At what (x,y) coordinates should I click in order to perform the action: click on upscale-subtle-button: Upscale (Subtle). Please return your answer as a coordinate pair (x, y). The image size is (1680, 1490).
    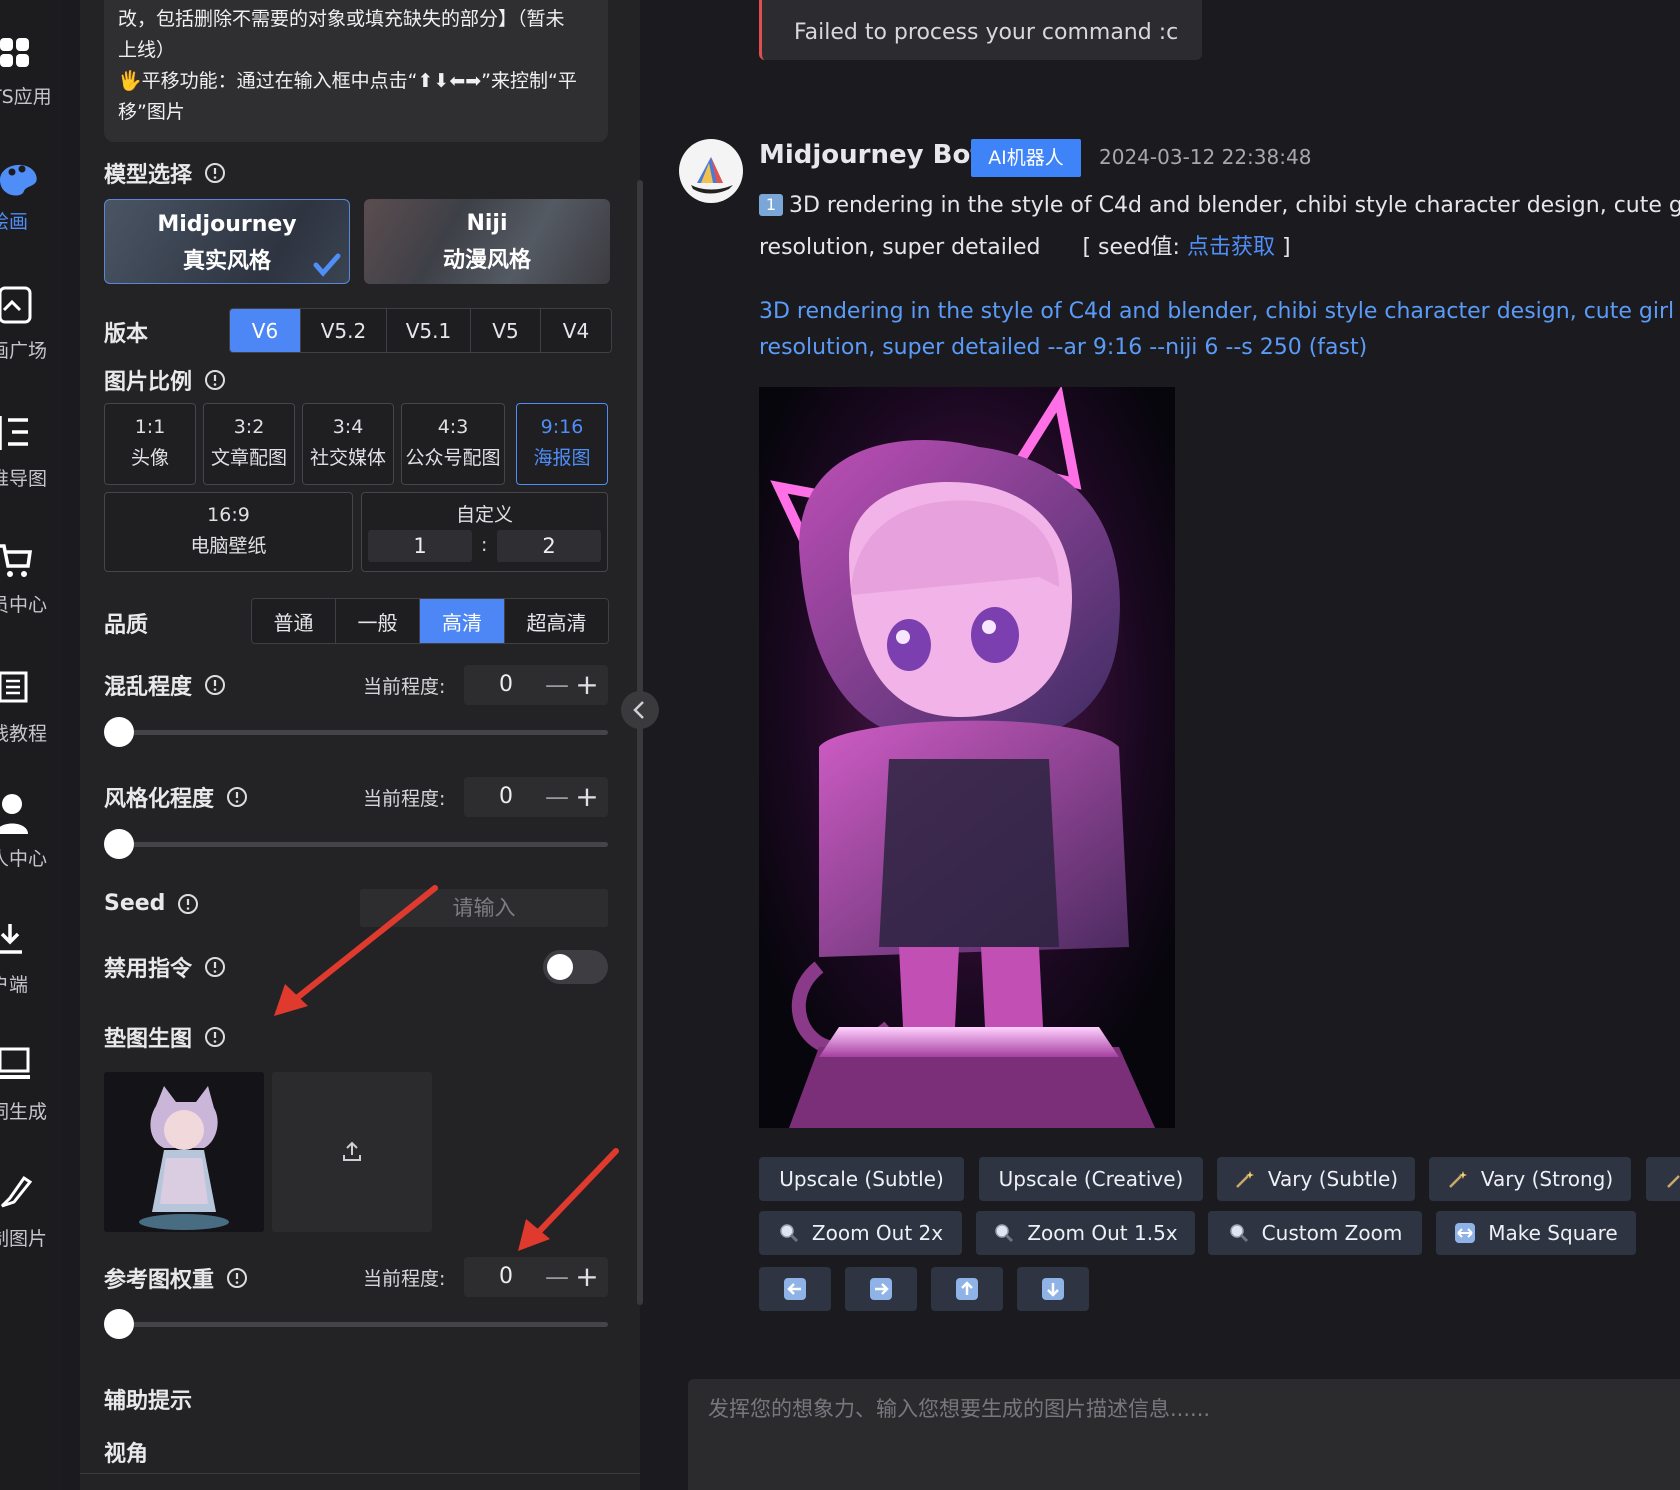
    Looking at the image, I should click on (861, 1179).